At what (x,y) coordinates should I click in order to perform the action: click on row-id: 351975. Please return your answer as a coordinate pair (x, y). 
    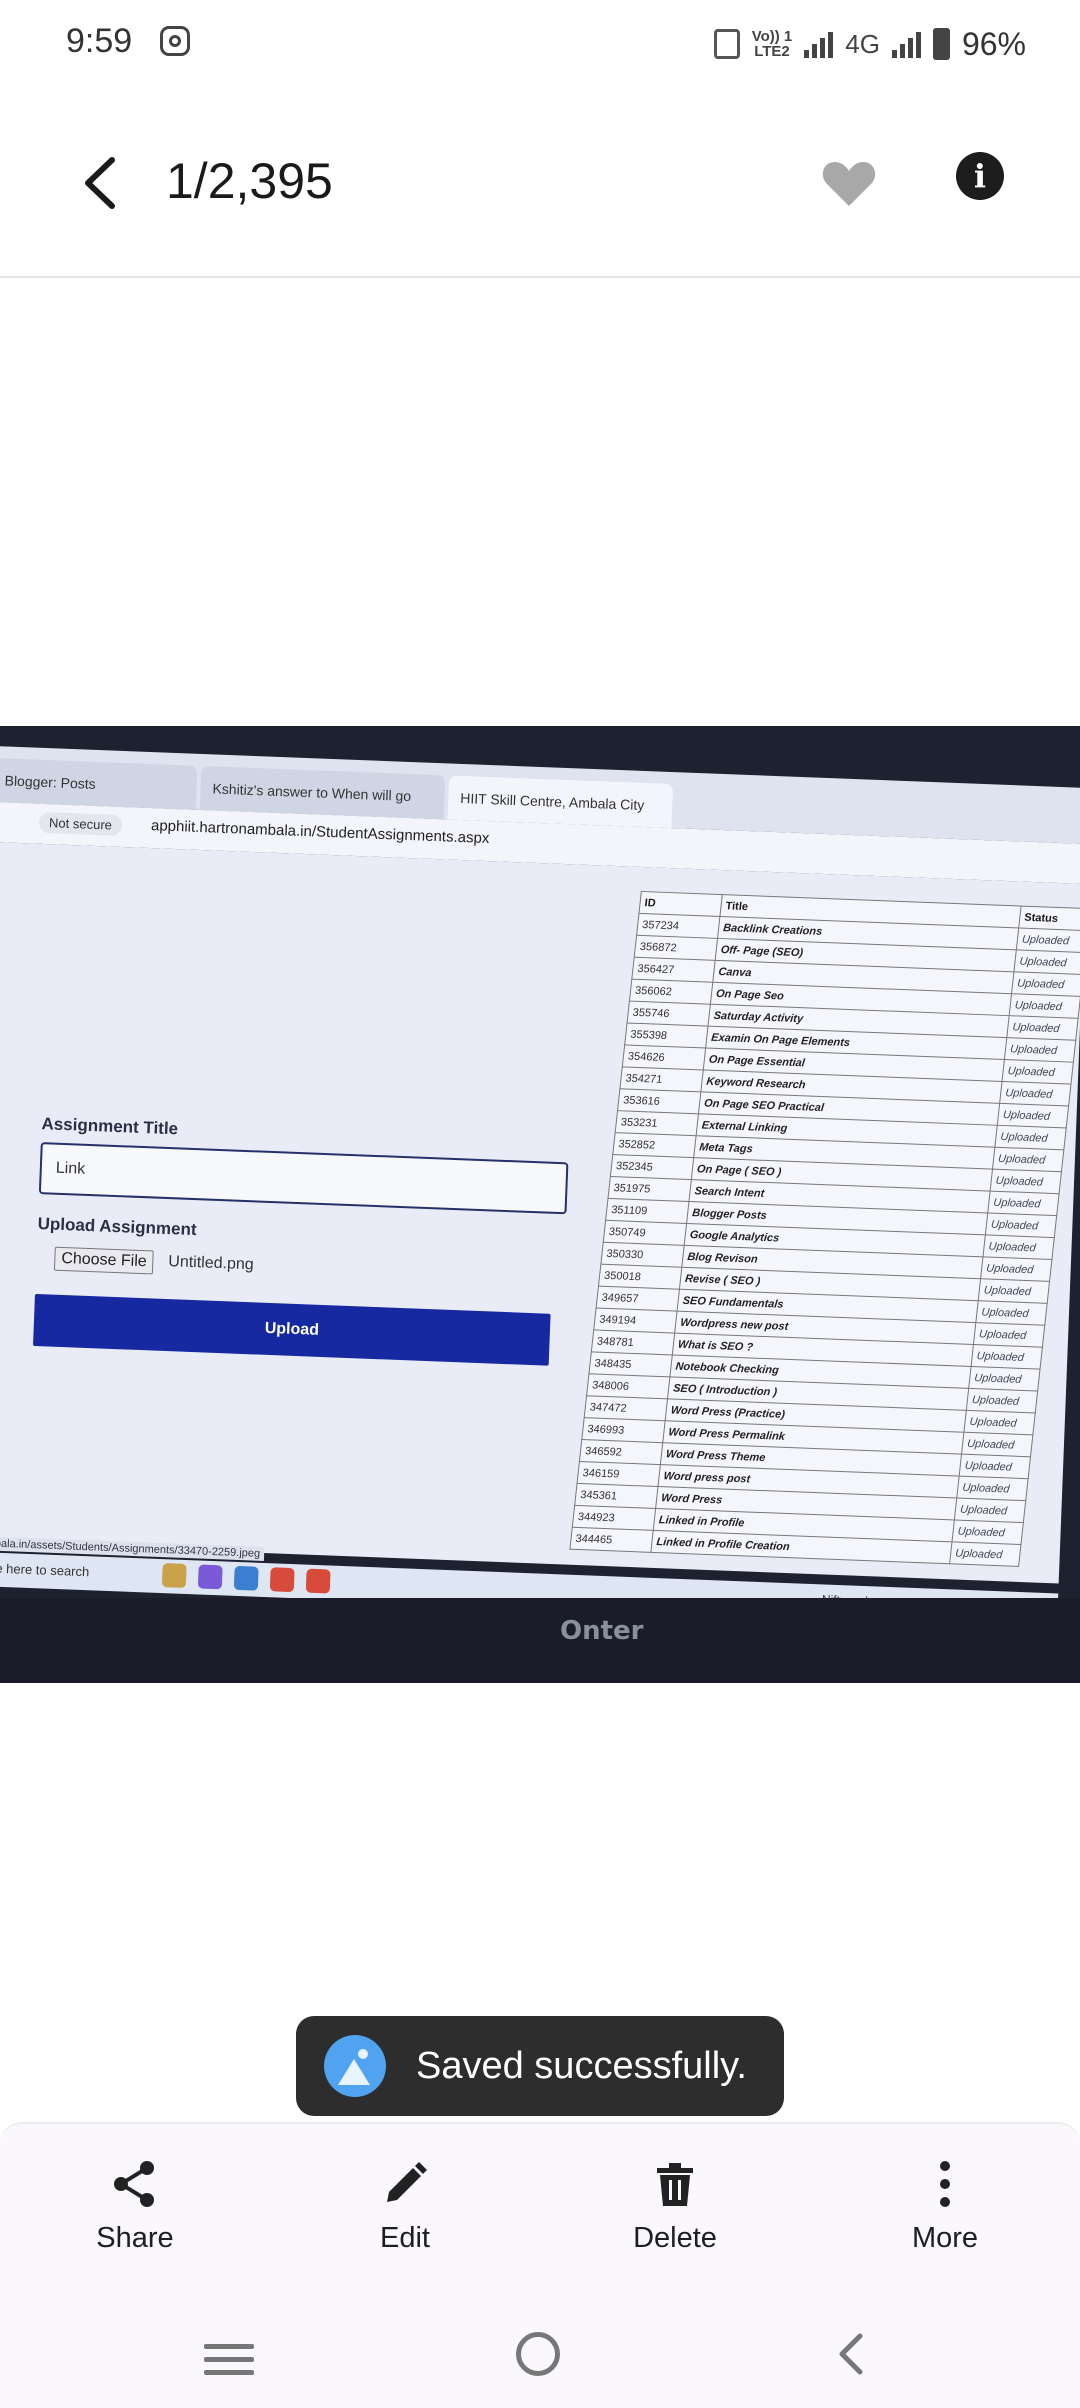
    Looking at the image, I should click on (650, 1189).